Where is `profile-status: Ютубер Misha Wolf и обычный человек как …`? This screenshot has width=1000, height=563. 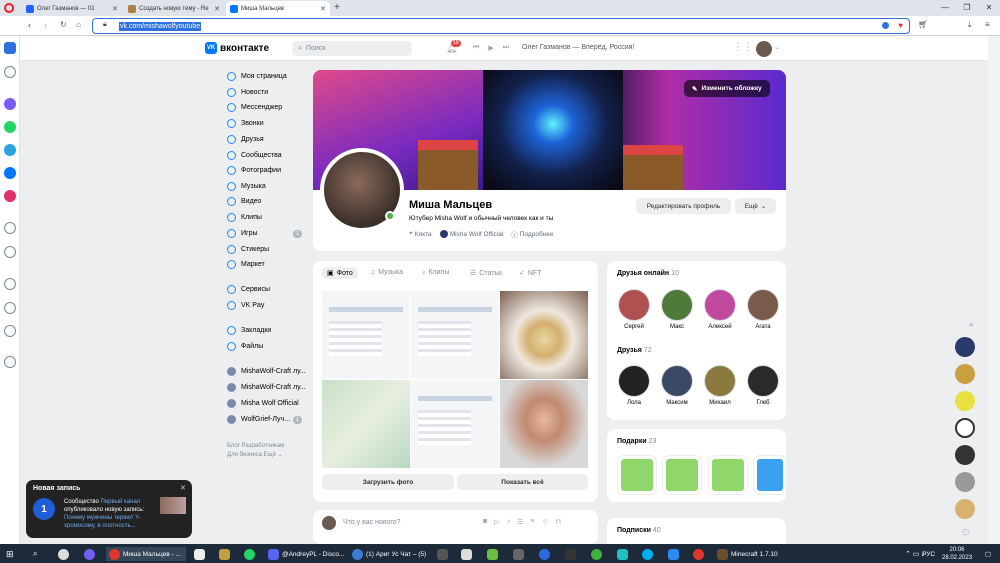
profile-status: Ютубер Misha Wolf и обычный человек как … is located at coordinates (481, 218).